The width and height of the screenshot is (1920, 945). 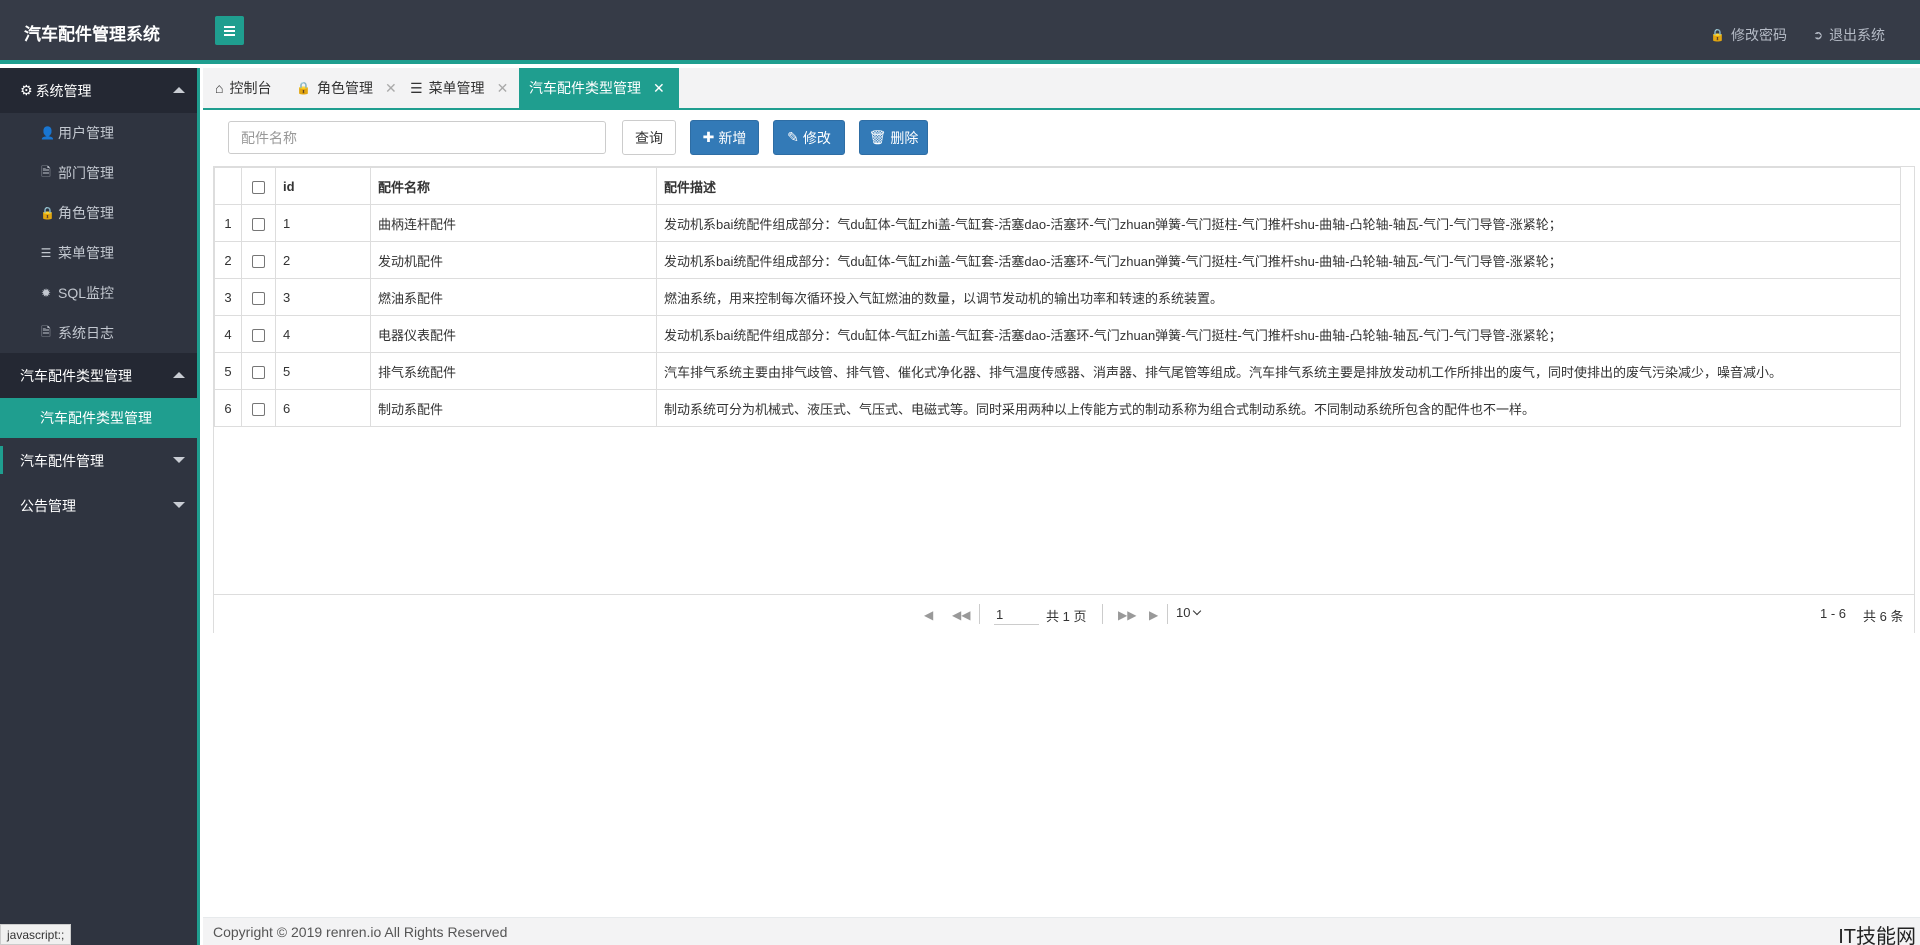 What do you see at coordinates (228, 297) in the screenshot?
I see `row-number: 3` at bounding box center [228, 297].